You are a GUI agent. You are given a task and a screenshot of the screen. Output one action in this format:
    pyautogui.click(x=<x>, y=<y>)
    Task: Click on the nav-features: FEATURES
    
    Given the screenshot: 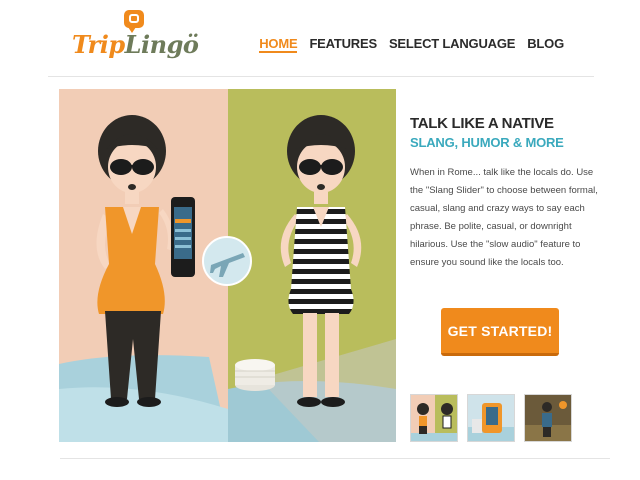 What is the action you would take?
    pyautogui.click(x=343, y=43)
    